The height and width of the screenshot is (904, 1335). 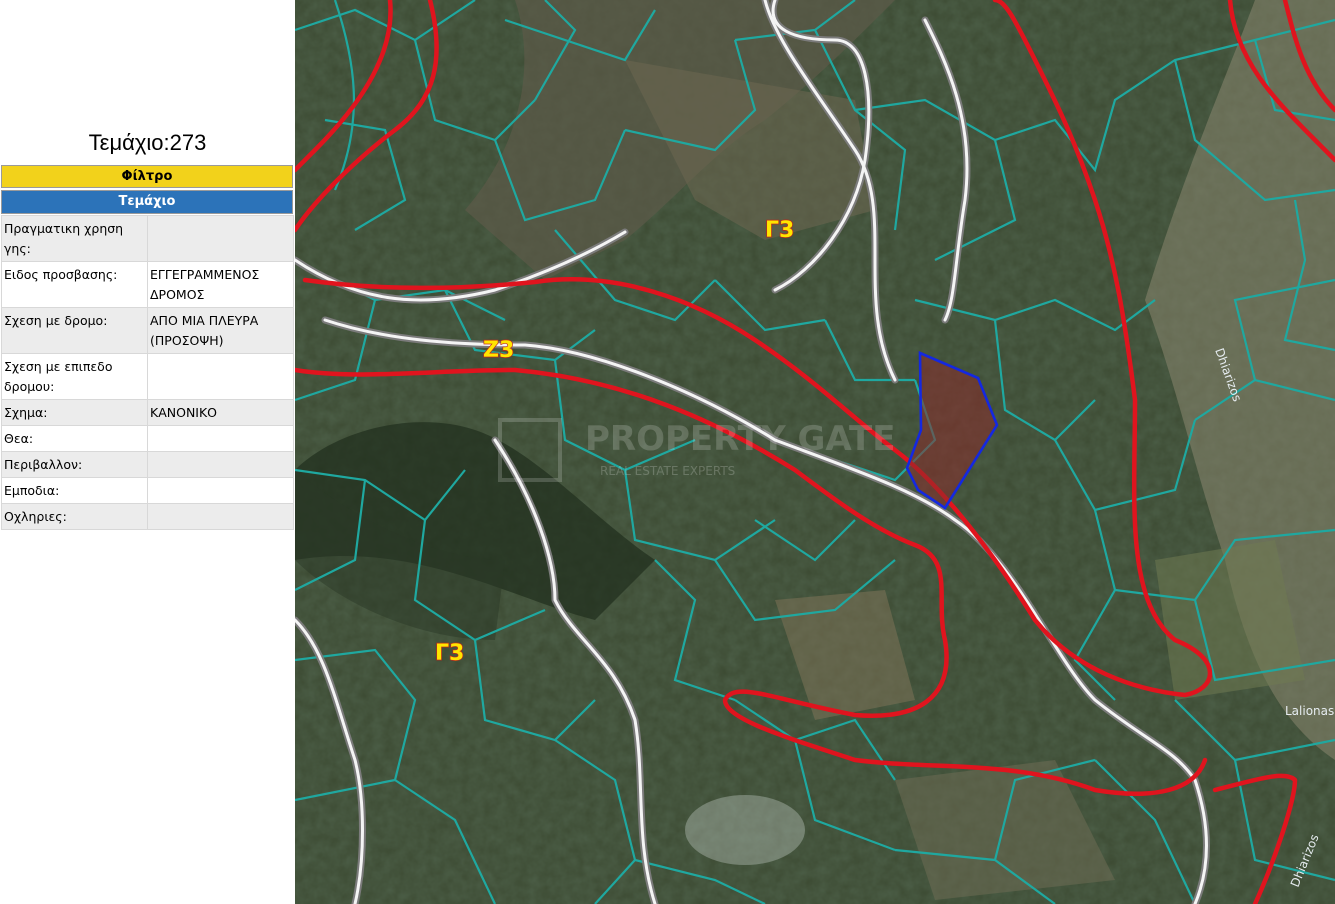 What do you see at coordinates (498, 350) in the screenshot?
I see `zone-label: Ζ3` at bounding box center [498, 350].